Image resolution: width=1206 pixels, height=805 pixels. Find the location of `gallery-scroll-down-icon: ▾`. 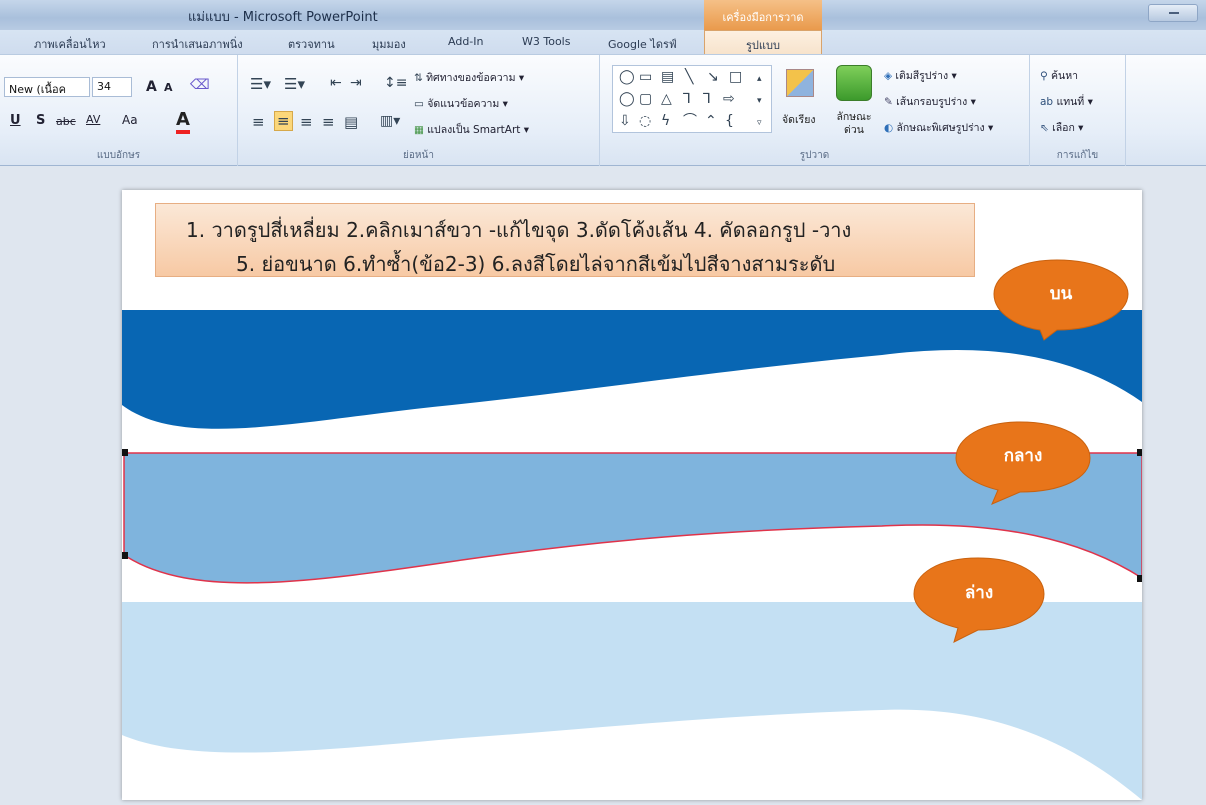

gallery-scroll-down-icon: ▾ is located at coordinates (759, 101).